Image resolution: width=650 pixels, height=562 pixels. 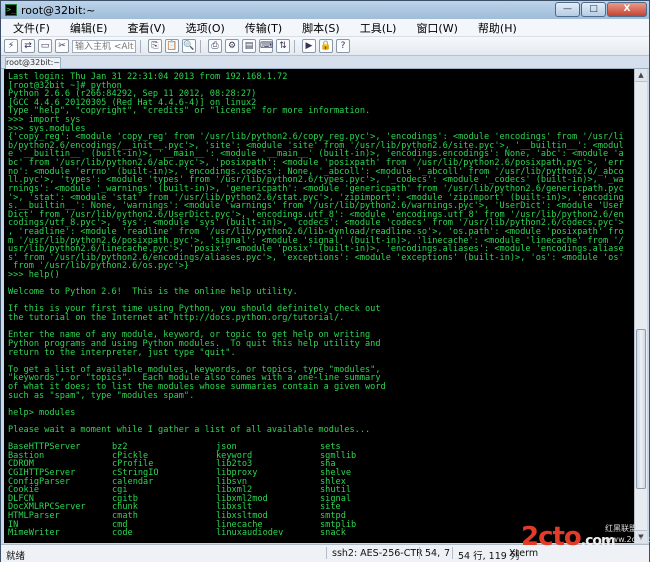 What do you see at coordinates (377, 553) in the screenshot?
I see `status-session: ssh2: AES-256-CTR` at bounding box center [377, 553].